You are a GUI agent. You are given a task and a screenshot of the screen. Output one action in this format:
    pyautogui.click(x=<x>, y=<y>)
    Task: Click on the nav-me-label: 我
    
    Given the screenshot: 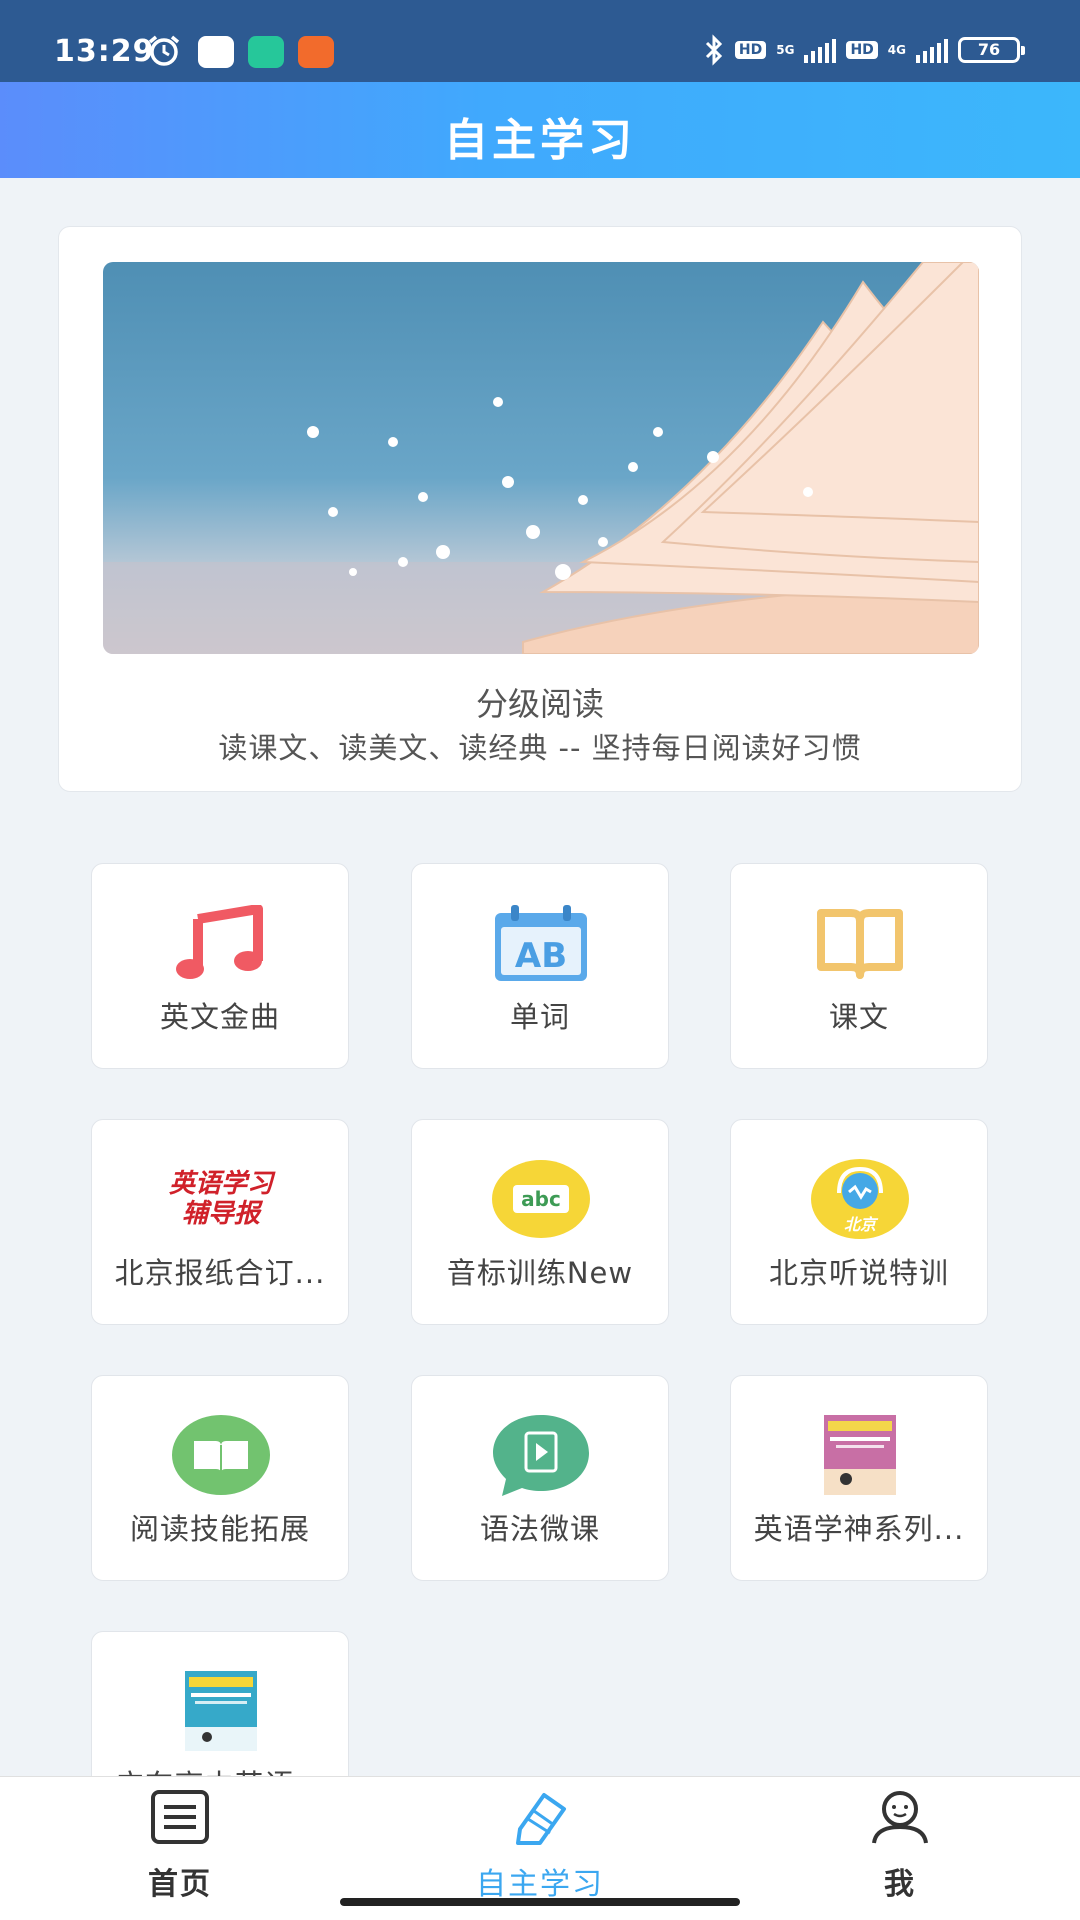 What is the action you would take?
    pyautogui.click(x=900, y=1884)
    